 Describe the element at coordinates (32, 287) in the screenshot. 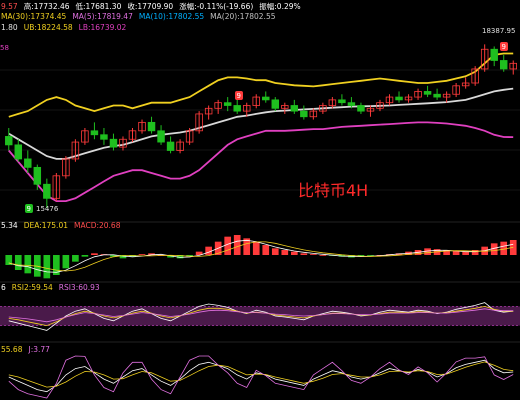

I see `rsi-item: RSI2:59.54` at that location.